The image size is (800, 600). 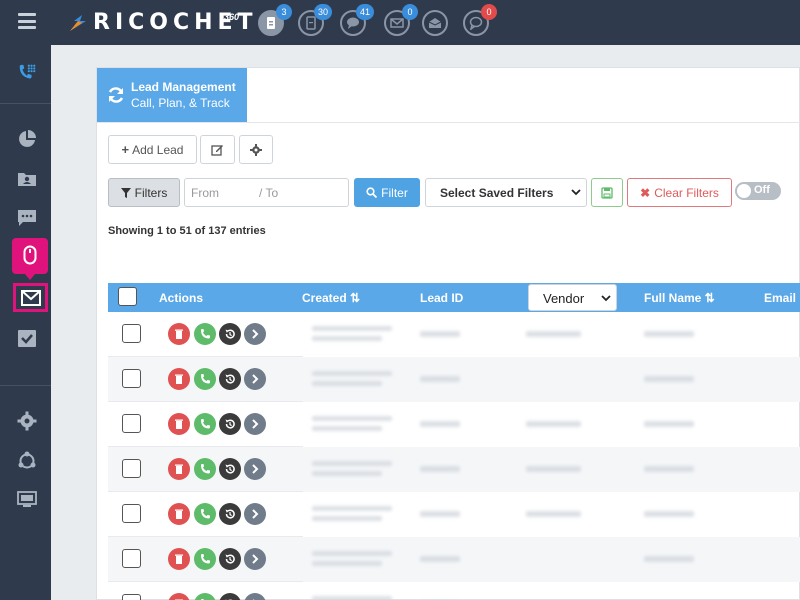 I want to click on integrations-icon, so click(x=27, y=461).